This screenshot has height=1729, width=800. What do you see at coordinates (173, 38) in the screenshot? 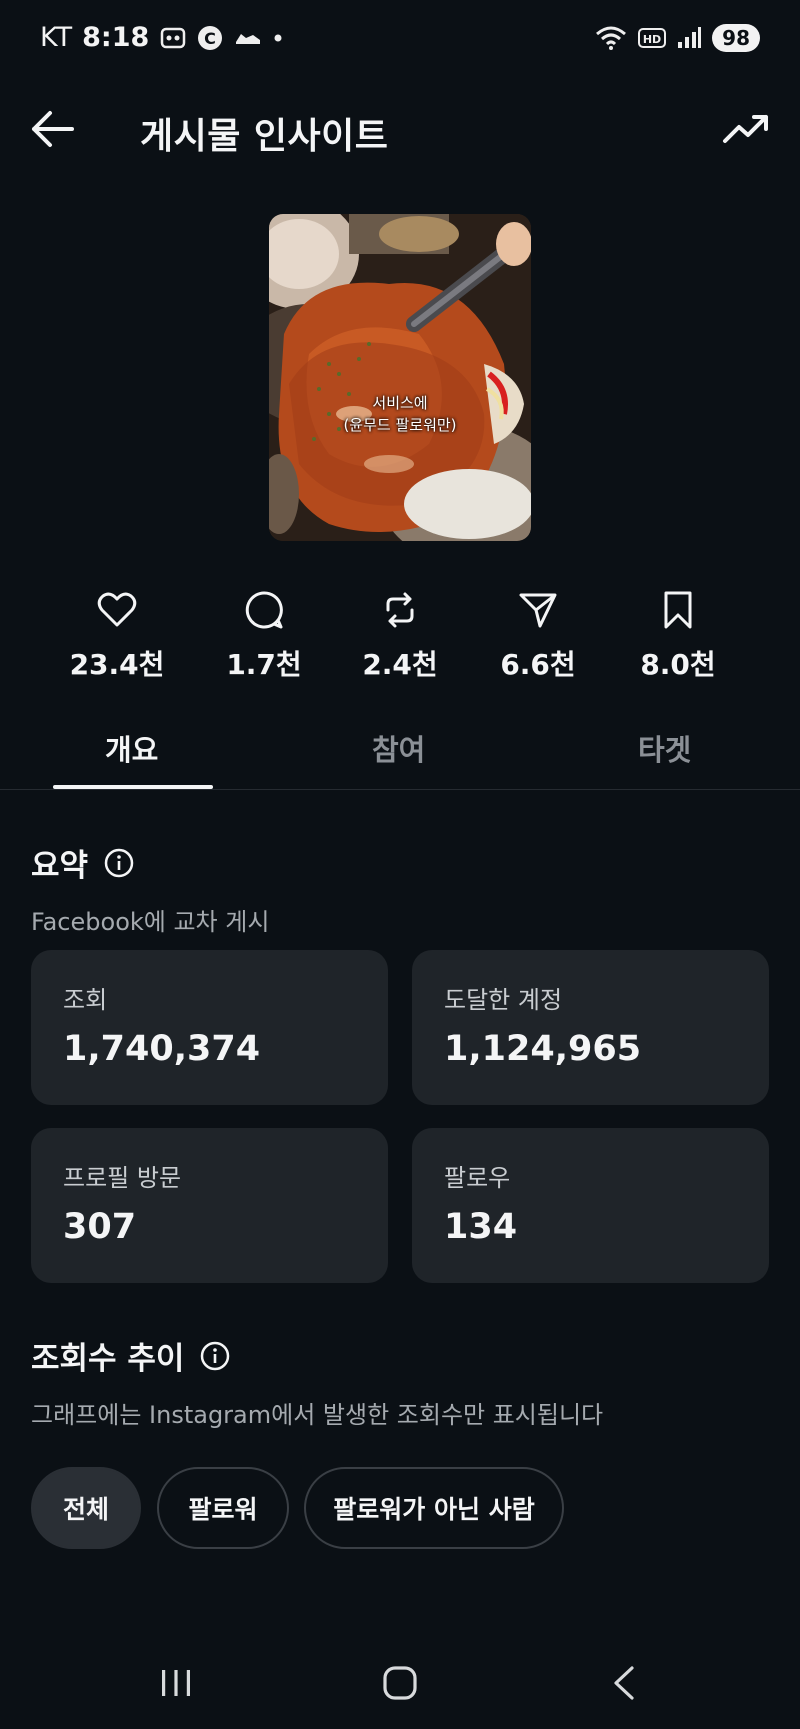
I see `screenshot-icon` at bounding box center [173, 38].